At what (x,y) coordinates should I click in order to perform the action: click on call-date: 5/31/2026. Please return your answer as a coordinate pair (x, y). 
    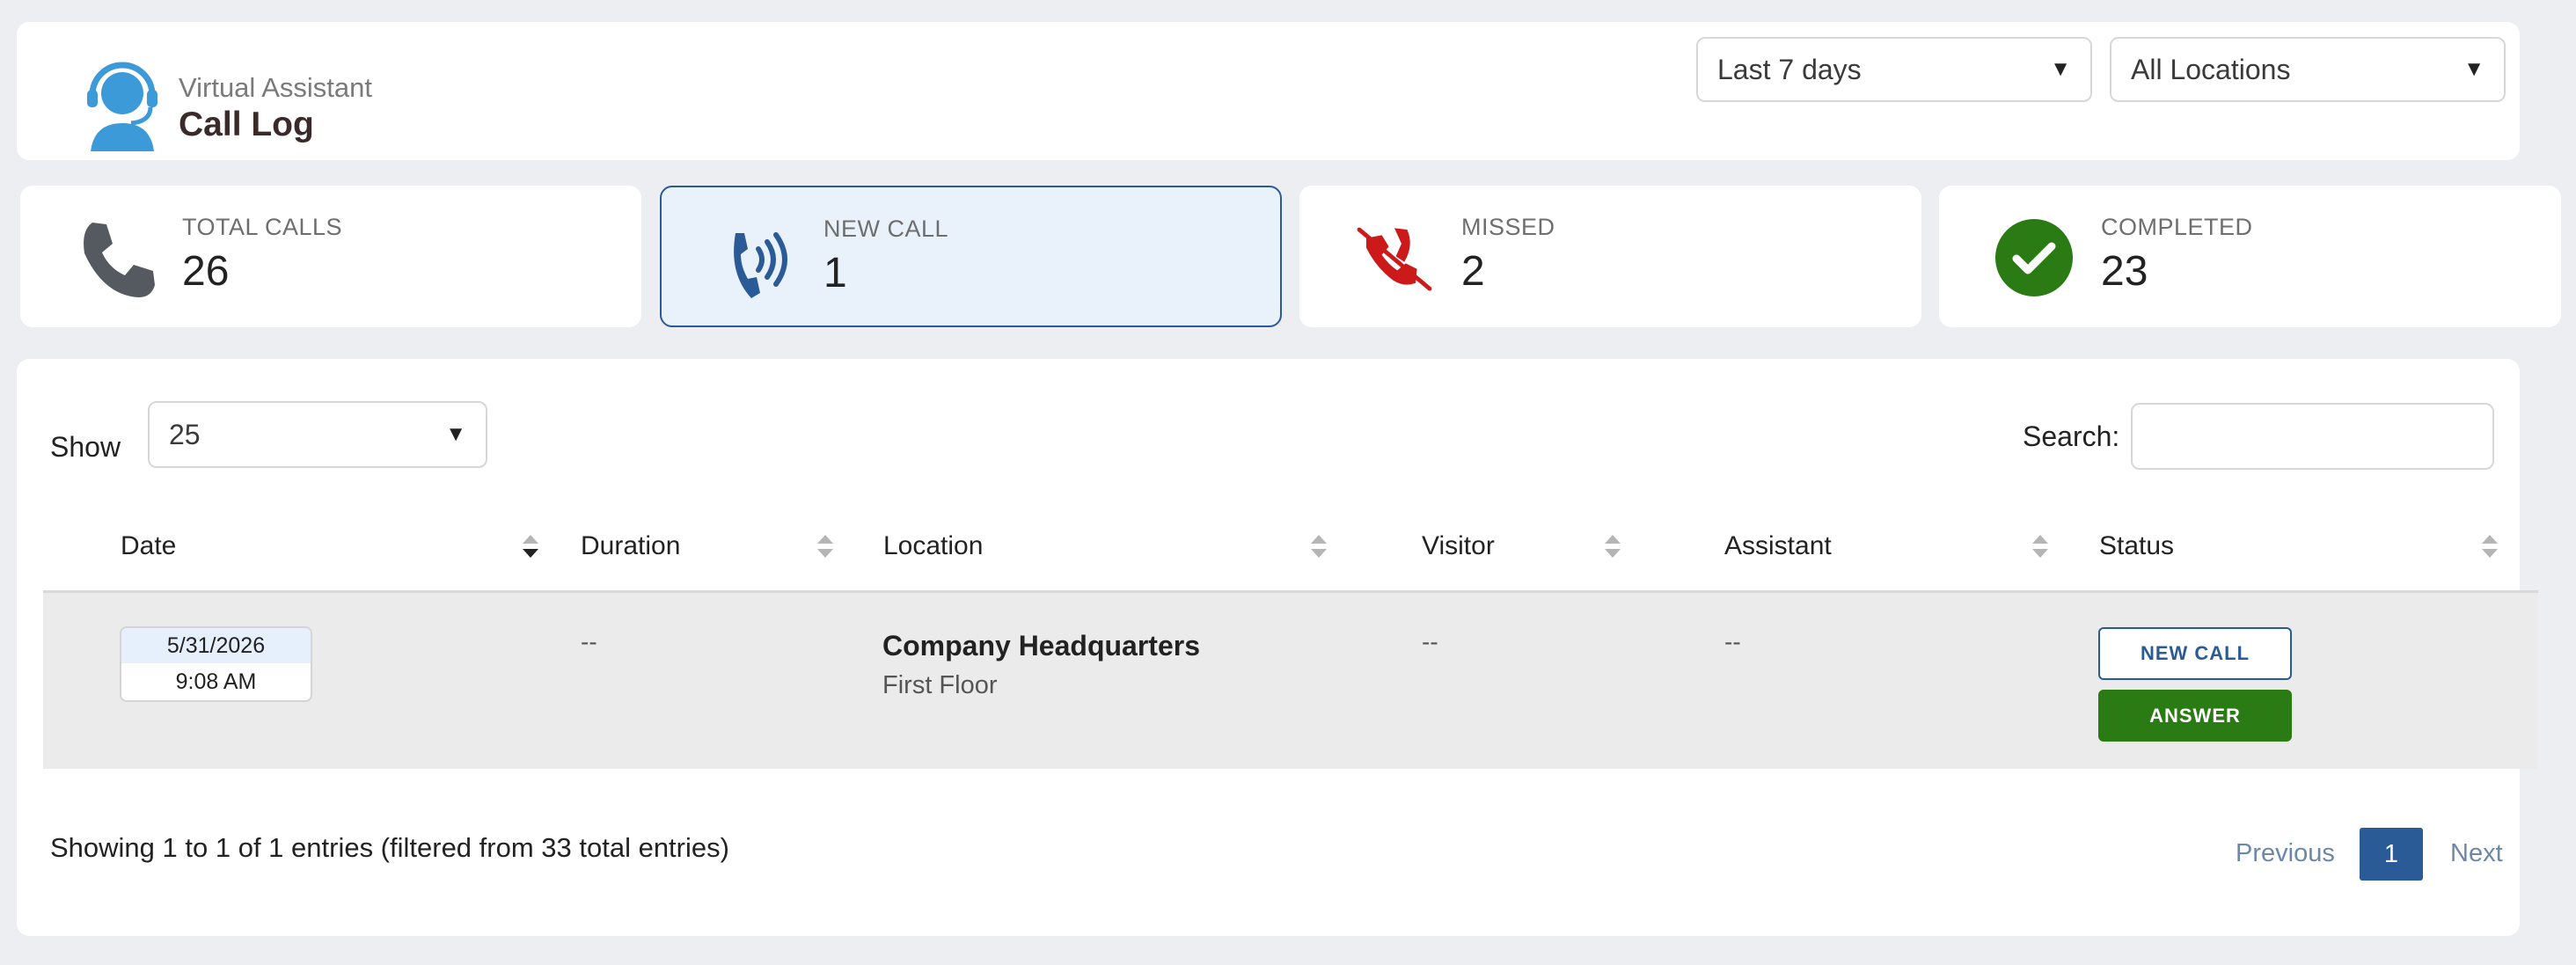
    Looking at the image, I should click on (216, 645).